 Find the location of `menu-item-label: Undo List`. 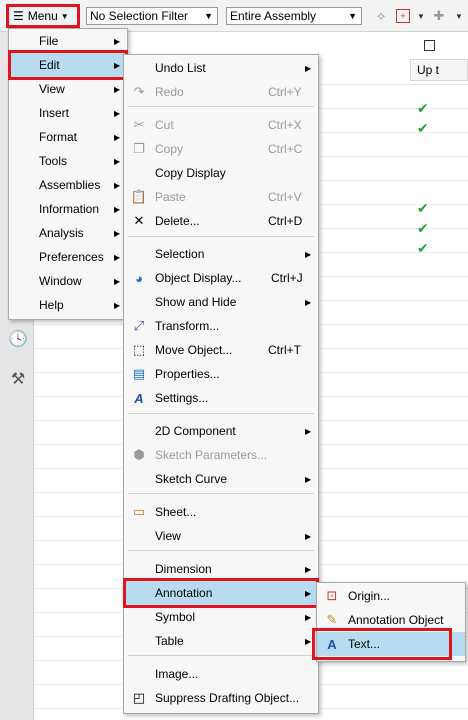

menu-item-label: Undo List is located at coordinates (180, 68).